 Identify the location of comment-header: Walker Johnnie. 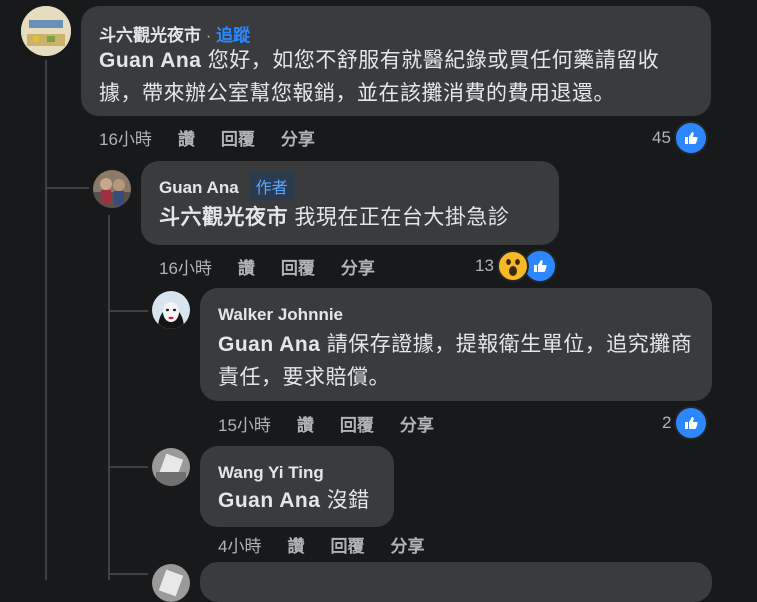
(280, 315).